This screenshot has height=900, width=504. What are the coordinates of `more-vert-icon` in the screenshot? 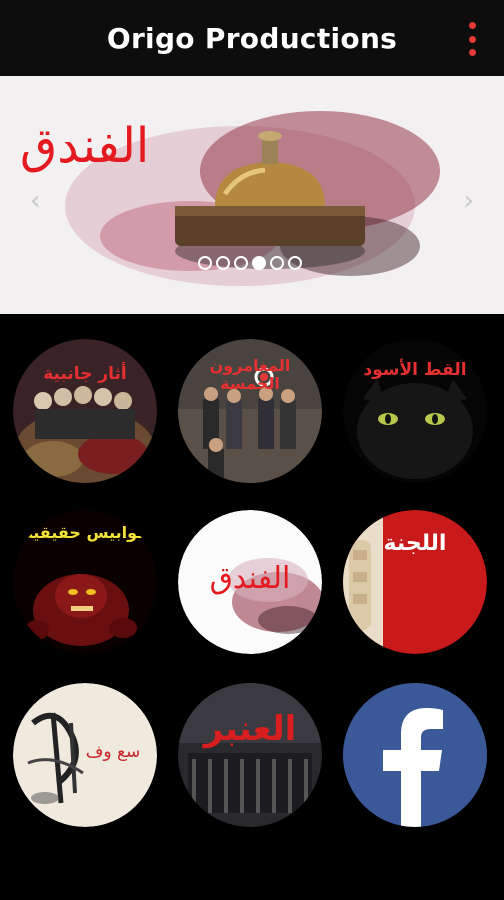 It's located at (472, 39).